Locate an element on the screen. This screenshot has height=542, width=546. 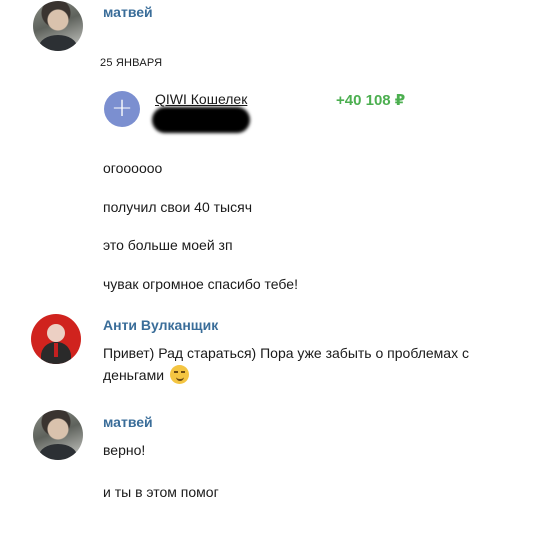
transfer-amount: +40 108 ₽ is located at coordinates (371, 100).